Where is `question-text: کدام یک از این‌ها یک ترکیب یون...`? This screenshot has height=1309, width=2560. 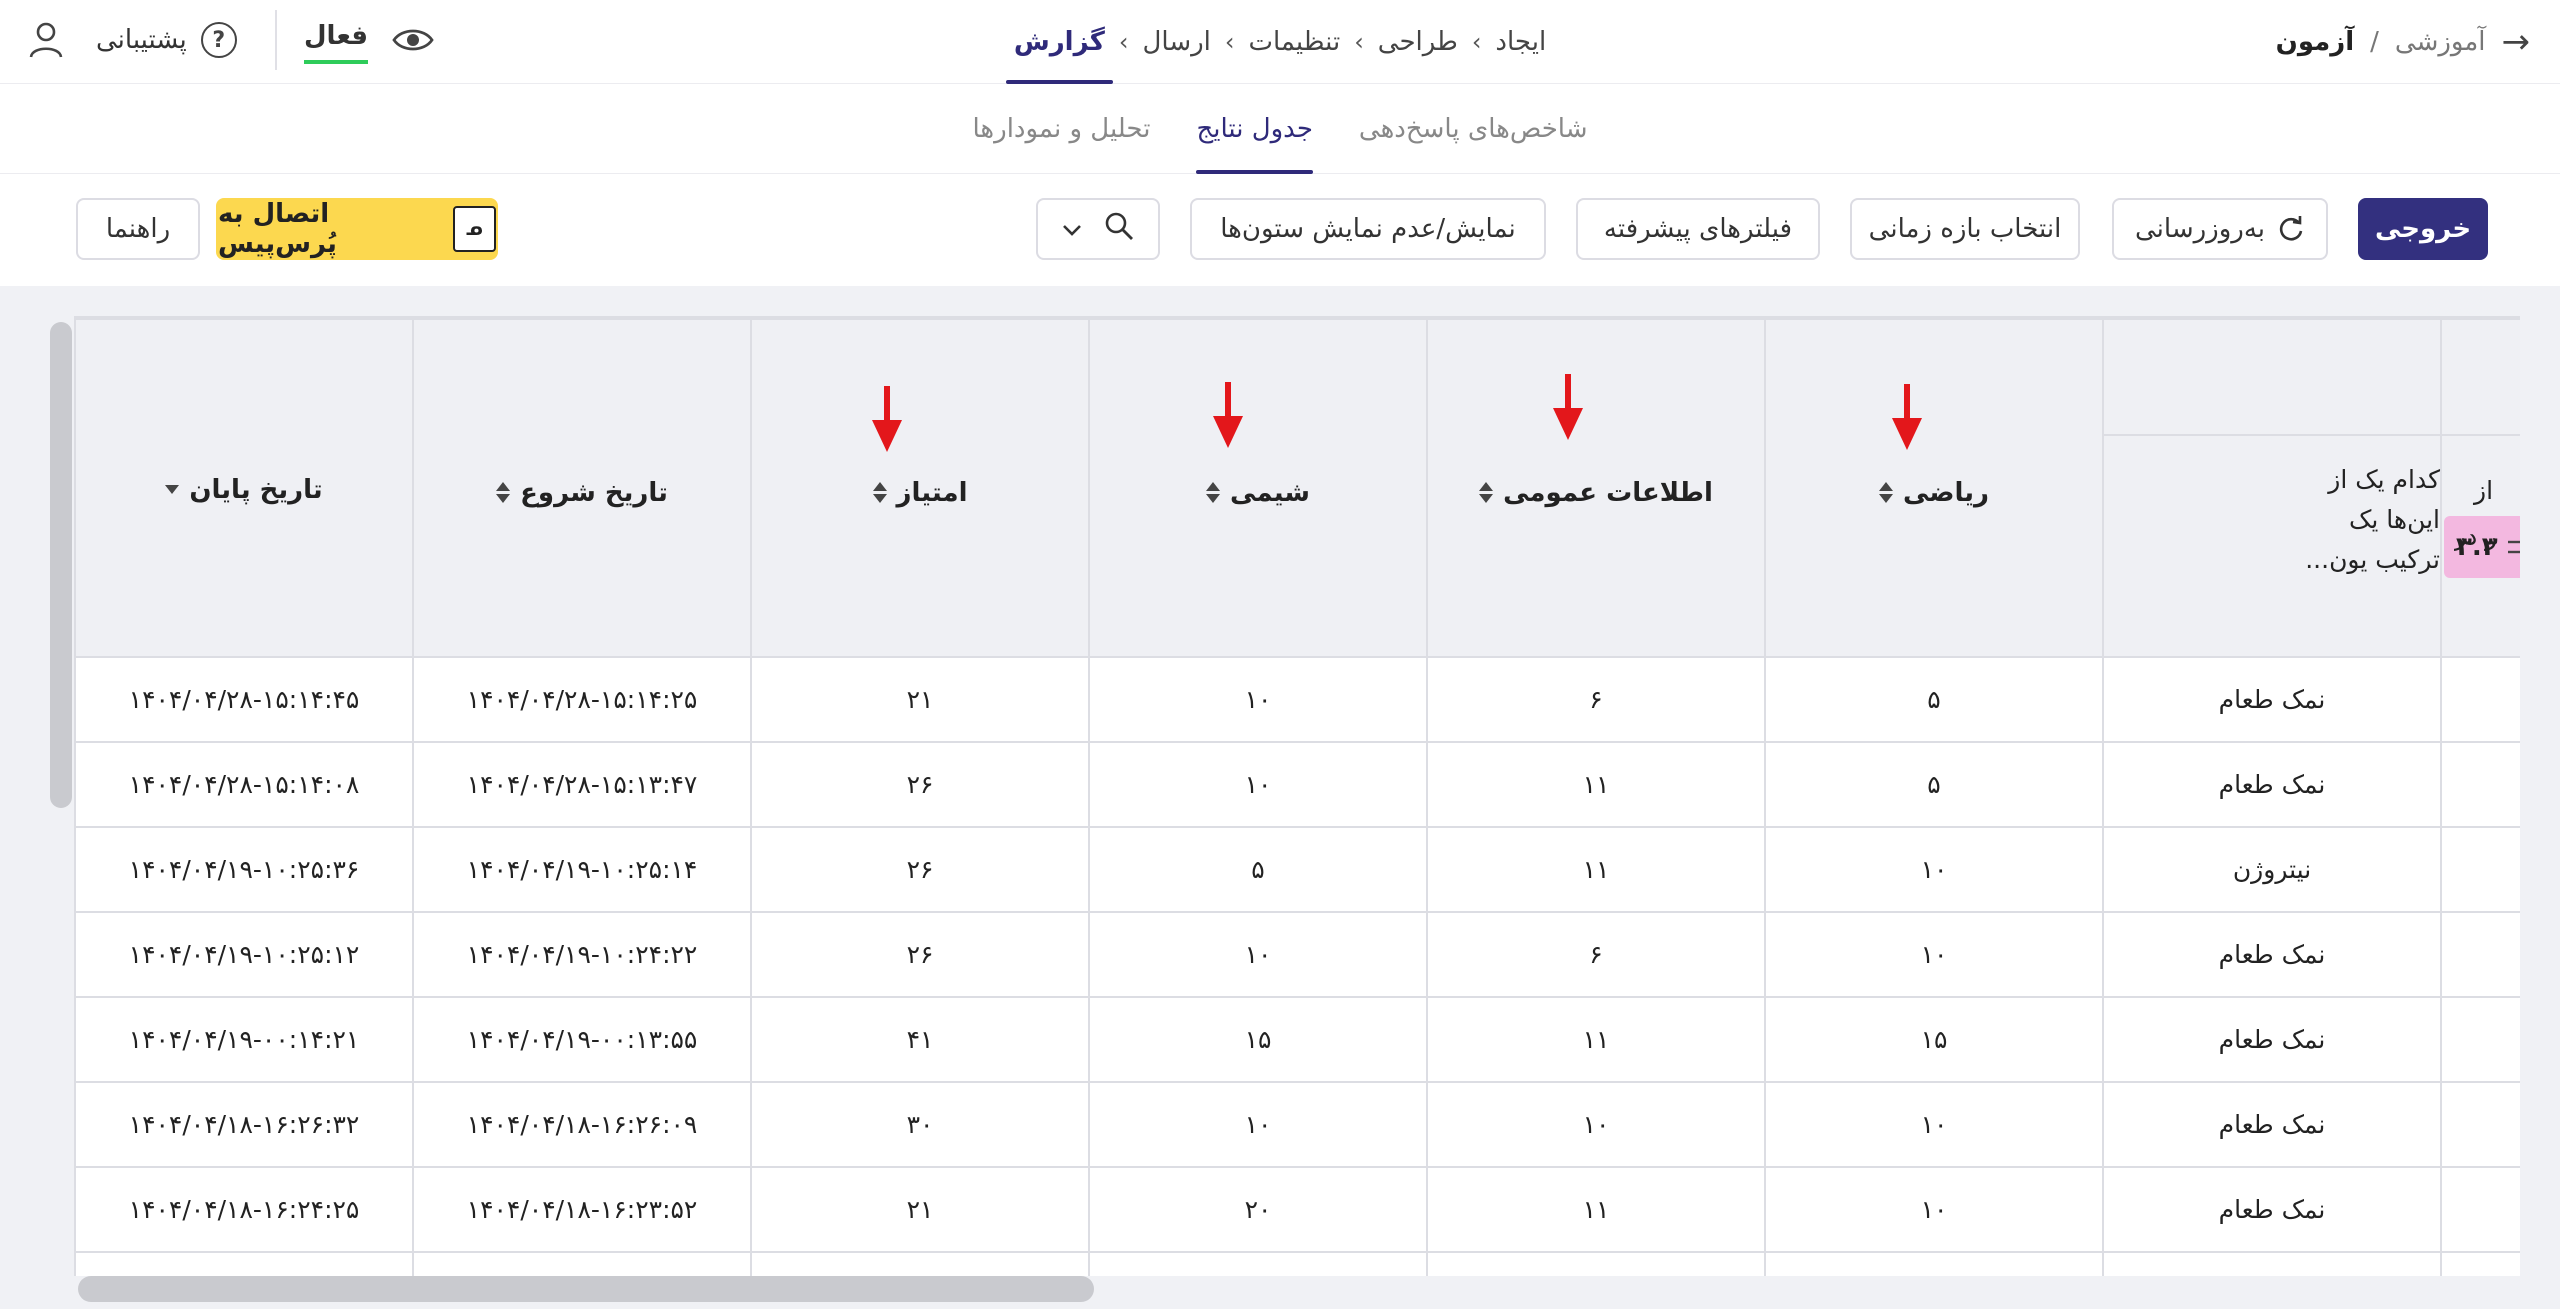 question-text: کدام یک از این‌ها یک ترکیب یون... is located at coordinates (2372, 519).